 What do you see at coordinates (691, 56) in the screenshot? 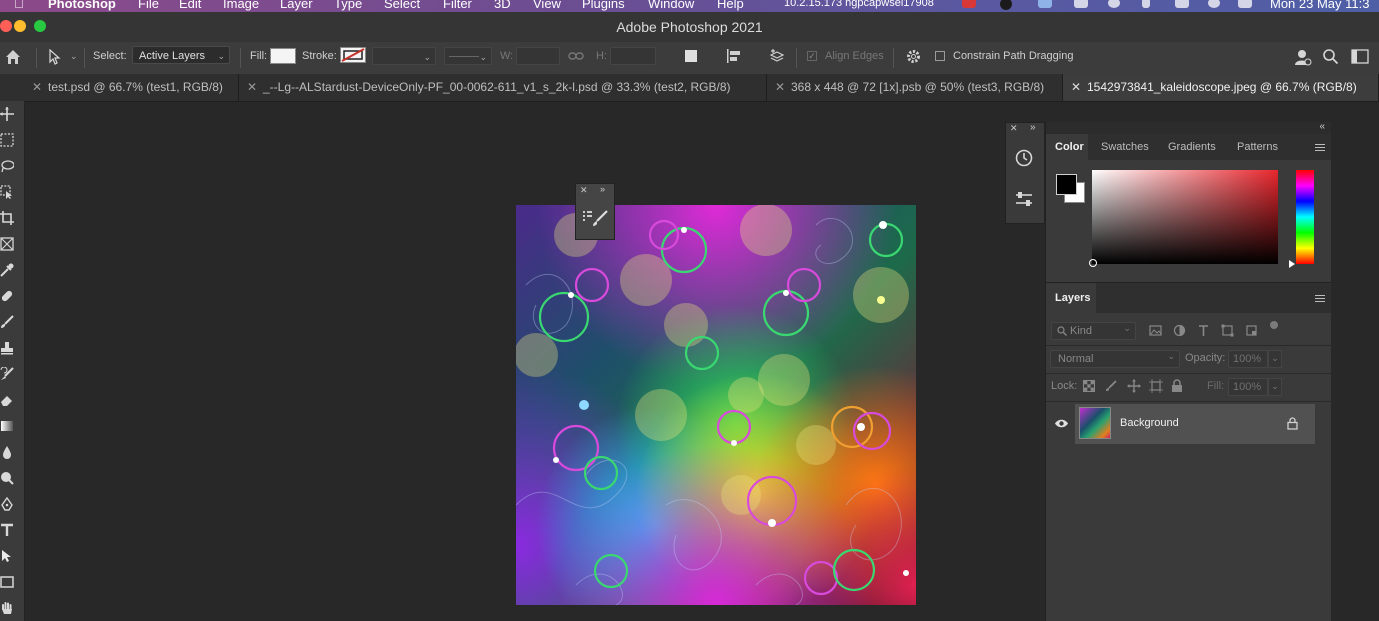
I see `path-operations-icon` at bounding box center [691, 56].